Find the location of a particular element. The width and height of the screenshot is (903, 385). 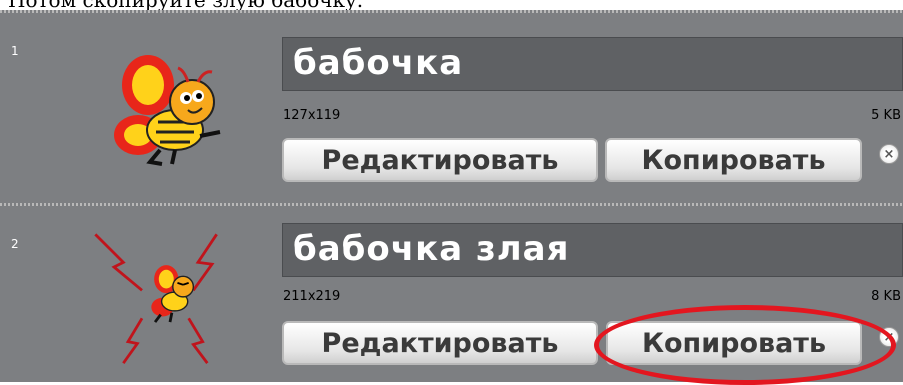

costume-name-field: бабочка злая is located at coordinates (592, 250).